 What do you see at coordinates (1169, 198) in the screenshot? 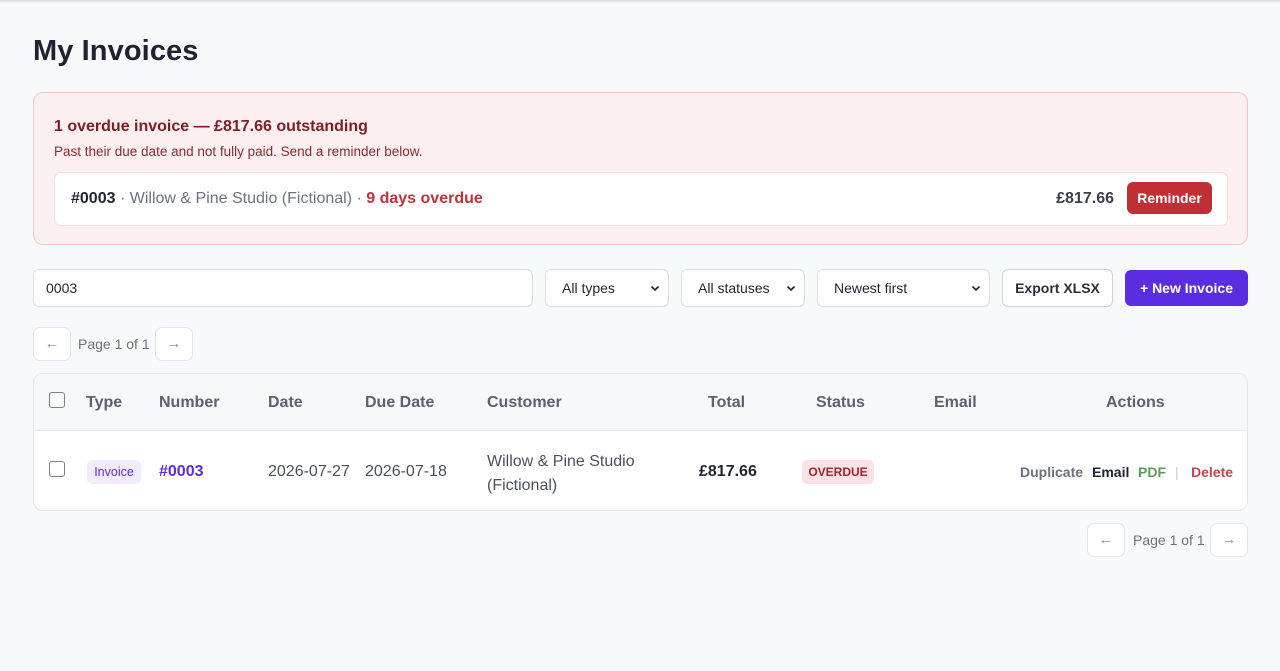
I see `reminder-button: Reminder` at bounding box center [1169, 198].